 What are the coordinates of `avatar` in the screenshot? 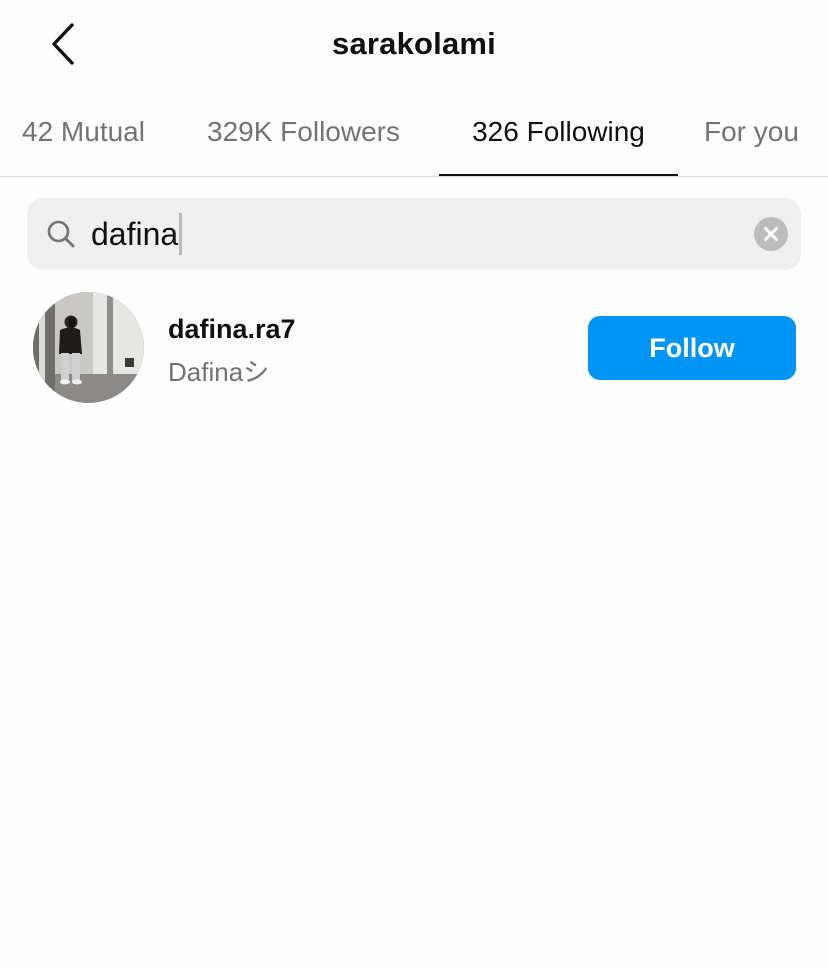 It's located at (88, 347).